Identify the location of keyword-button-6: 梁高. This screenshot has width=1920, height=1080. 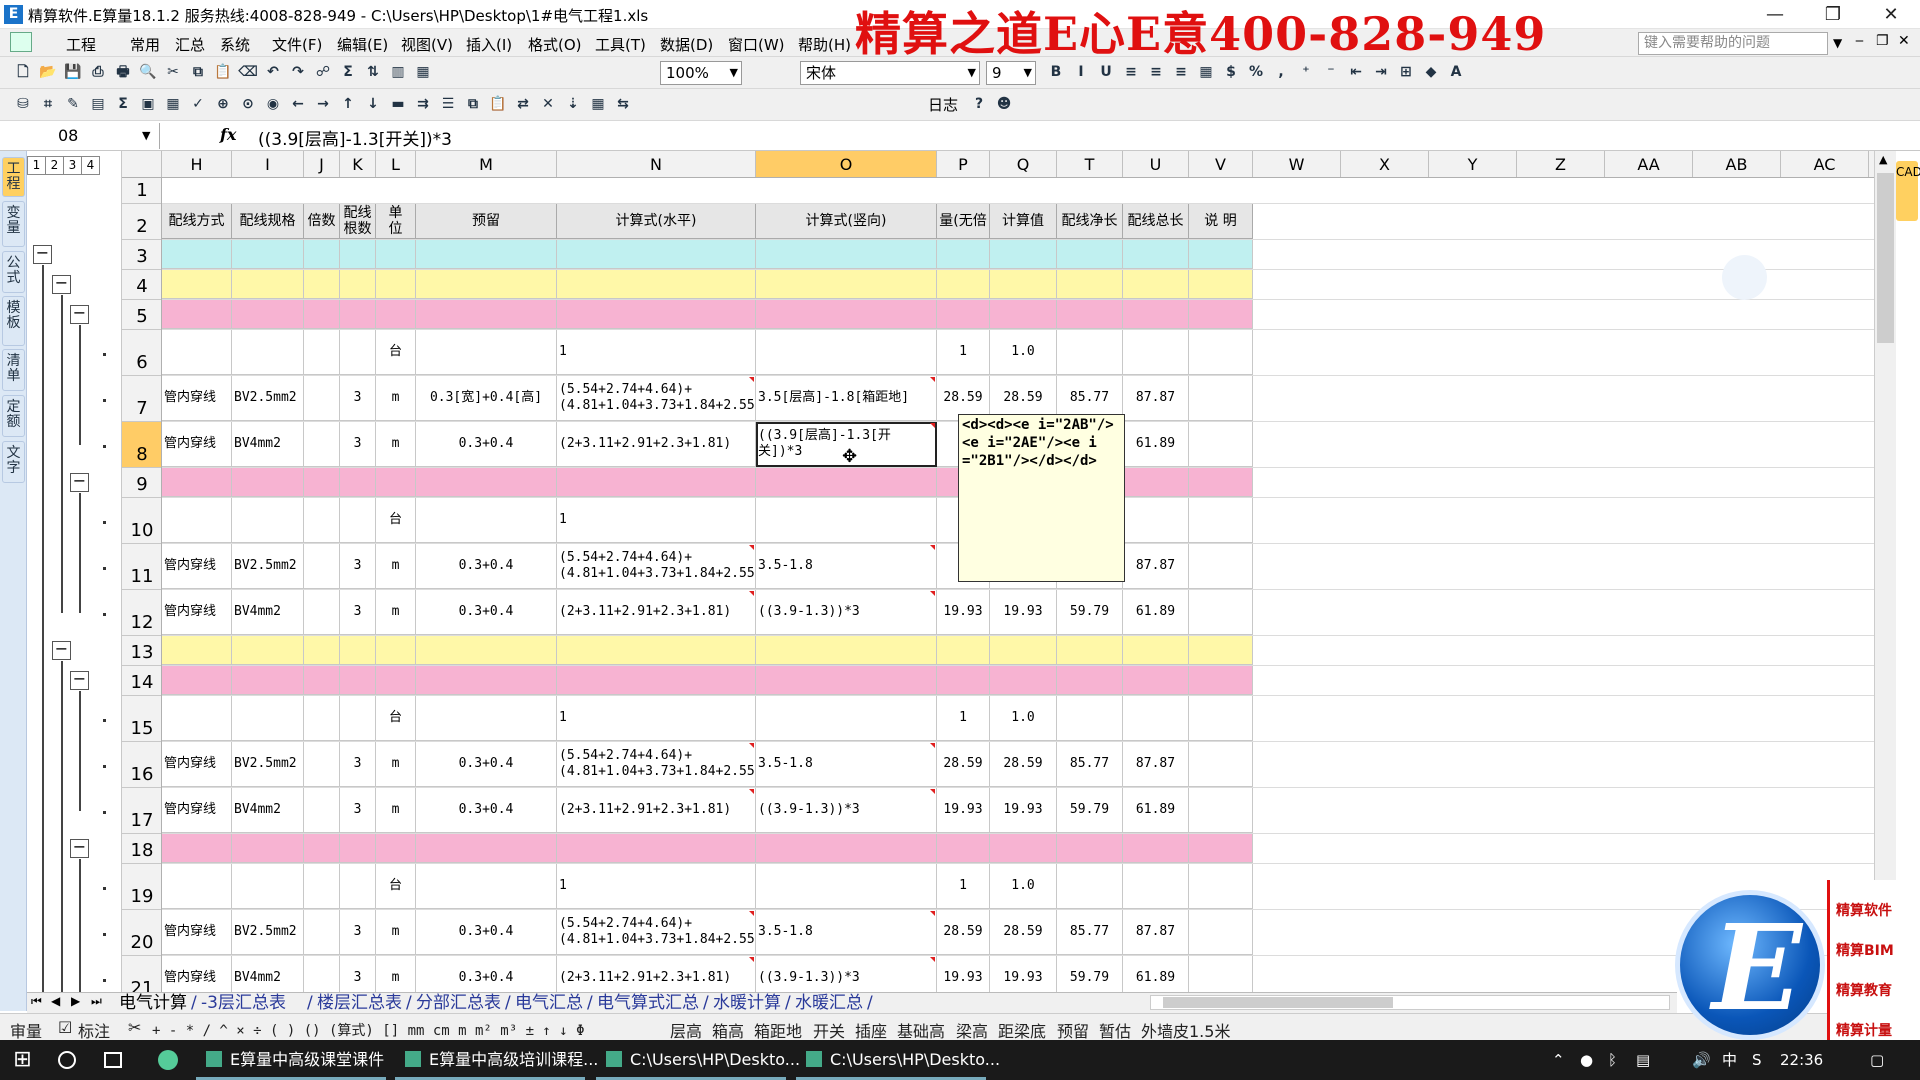
(972, 1030).